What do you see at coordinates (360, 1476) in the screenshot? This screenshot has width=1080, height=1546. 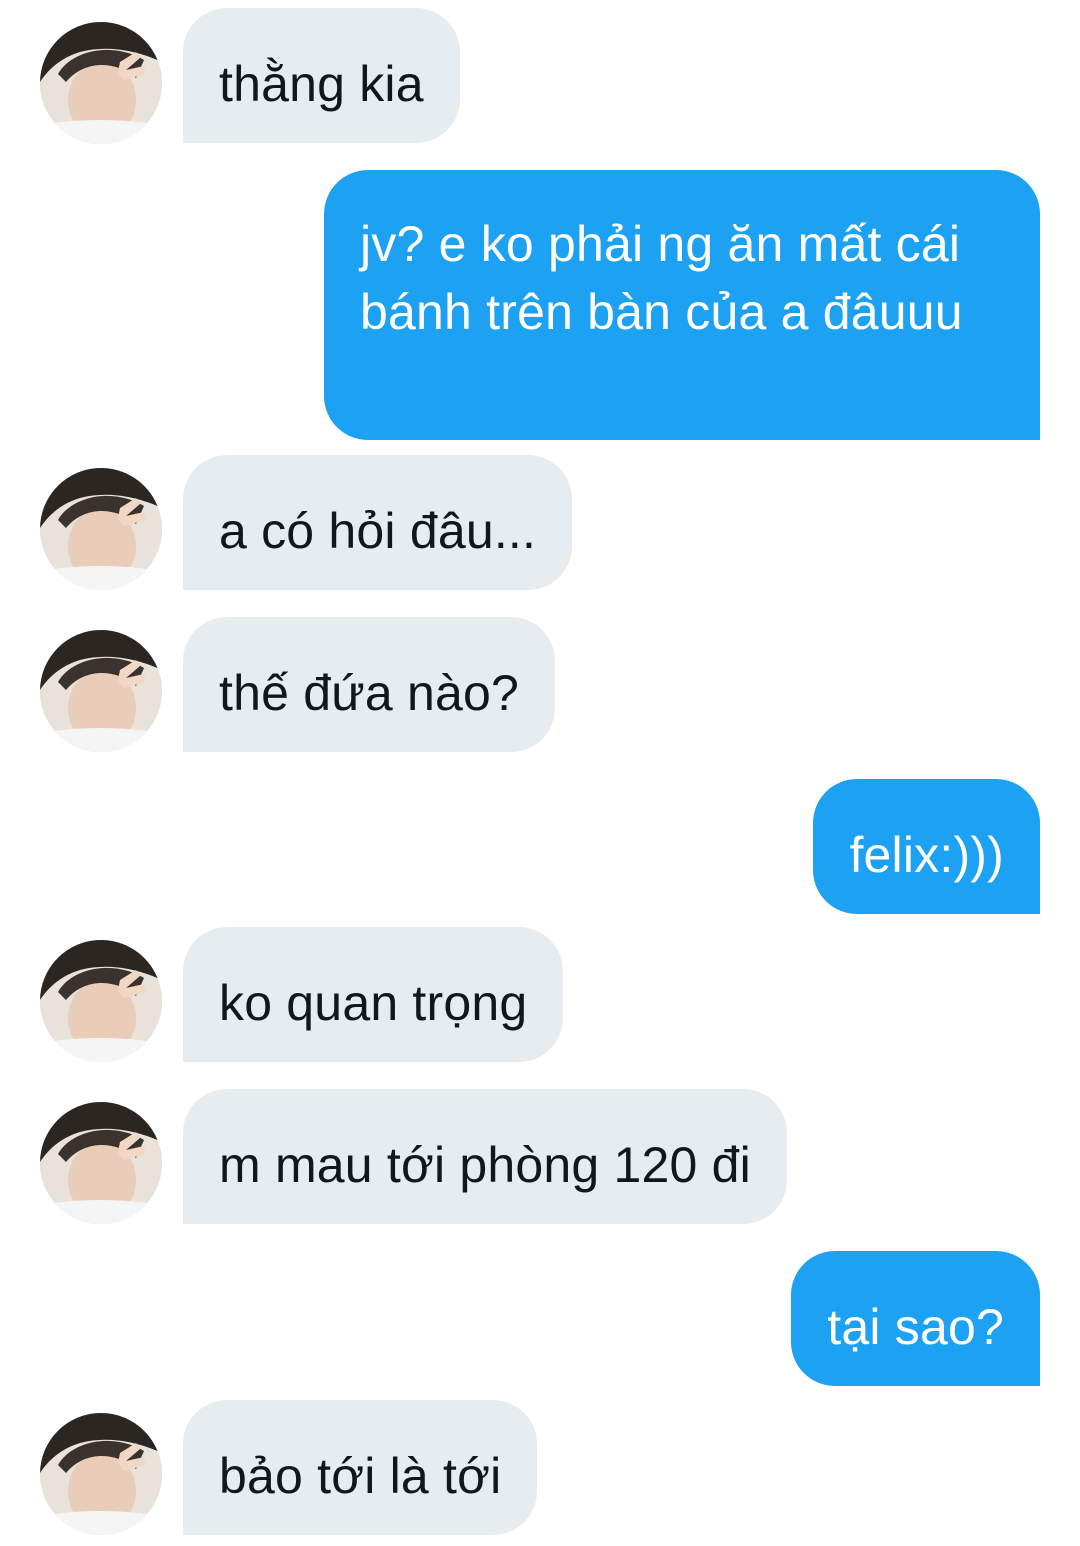 I see `message-text: bảo tới là tới` at bounding box center [360, 1476].